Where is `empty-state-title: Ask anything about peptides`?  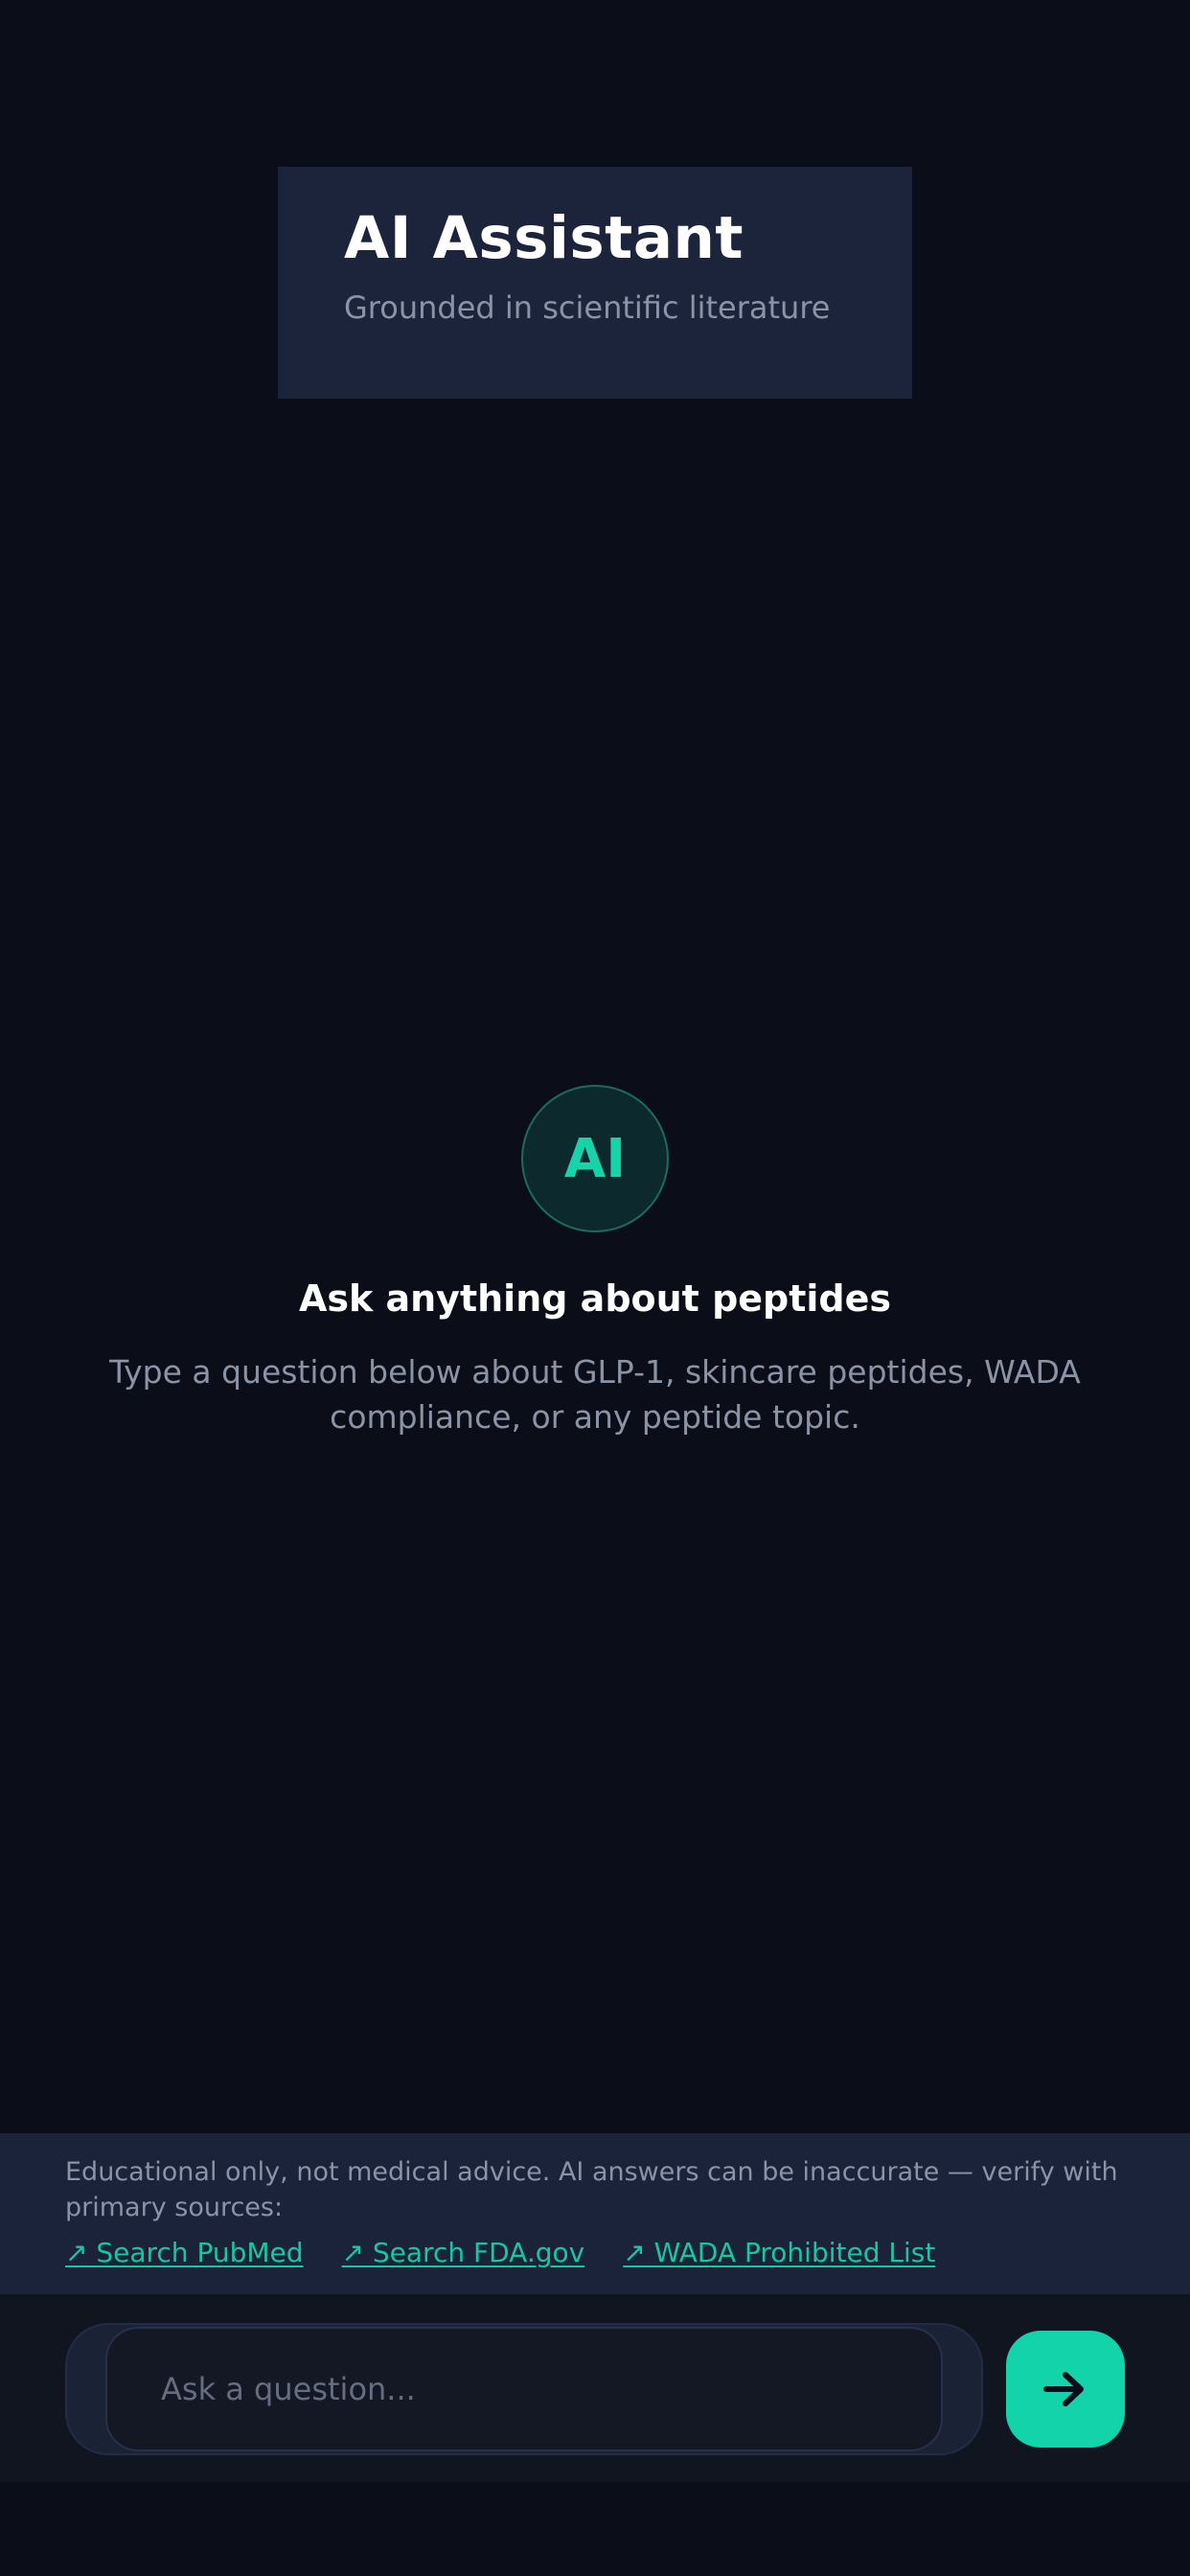 empty-state-title: Ask anything about peptides is located at coordinates (595, 1298).